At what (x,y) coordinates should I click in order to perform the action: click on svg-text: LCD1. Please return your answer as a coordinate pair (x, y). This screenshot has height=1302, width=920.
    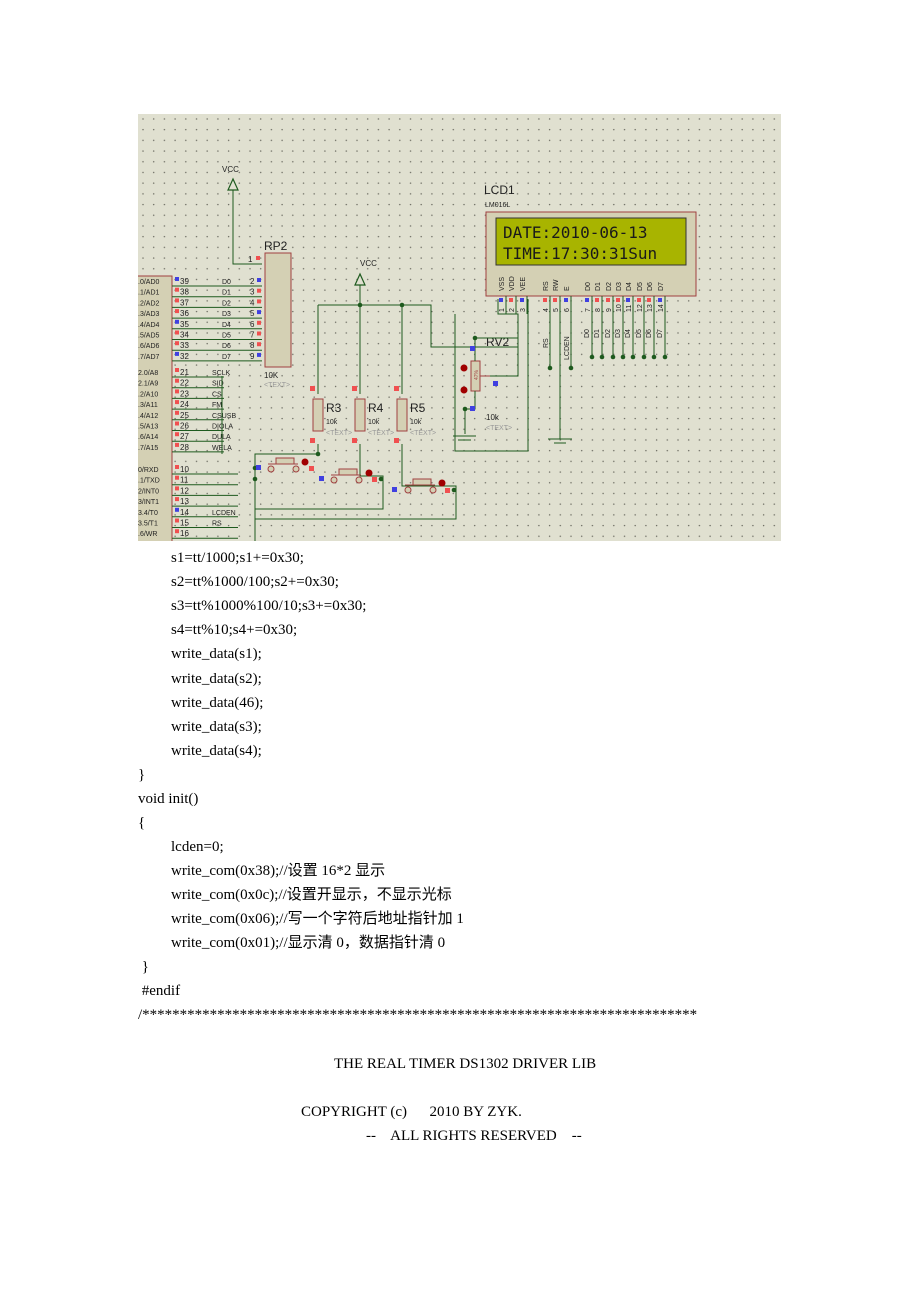
    Looking at the image, I should click on (499, 190).